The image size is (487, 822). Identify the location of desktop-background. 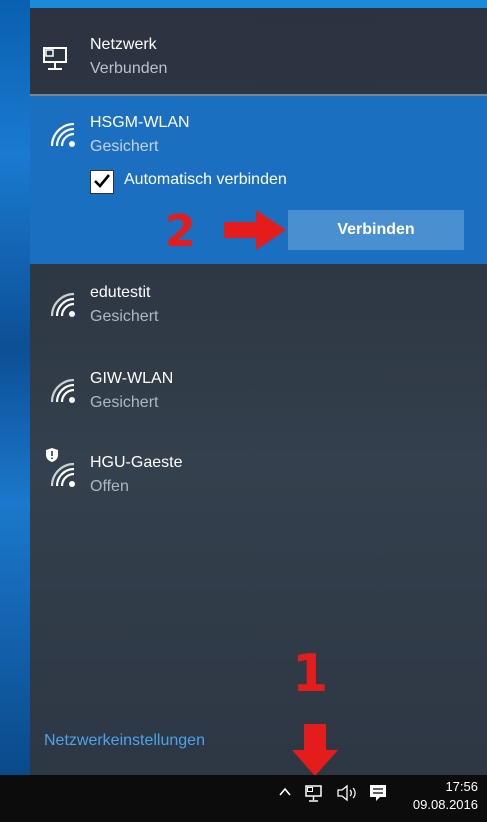
(15, 387).